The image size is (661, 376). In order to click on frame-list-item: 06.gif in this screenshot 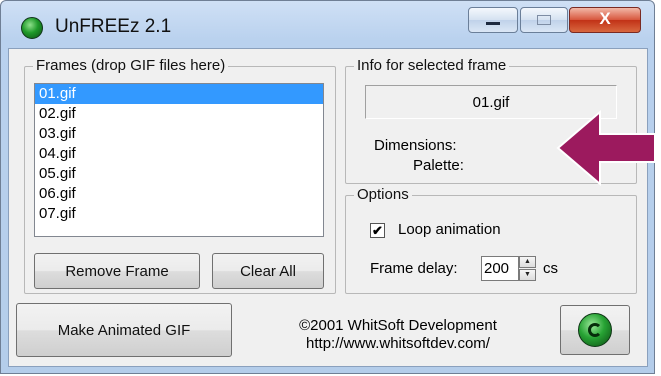, I will do `click(179, 194)`.